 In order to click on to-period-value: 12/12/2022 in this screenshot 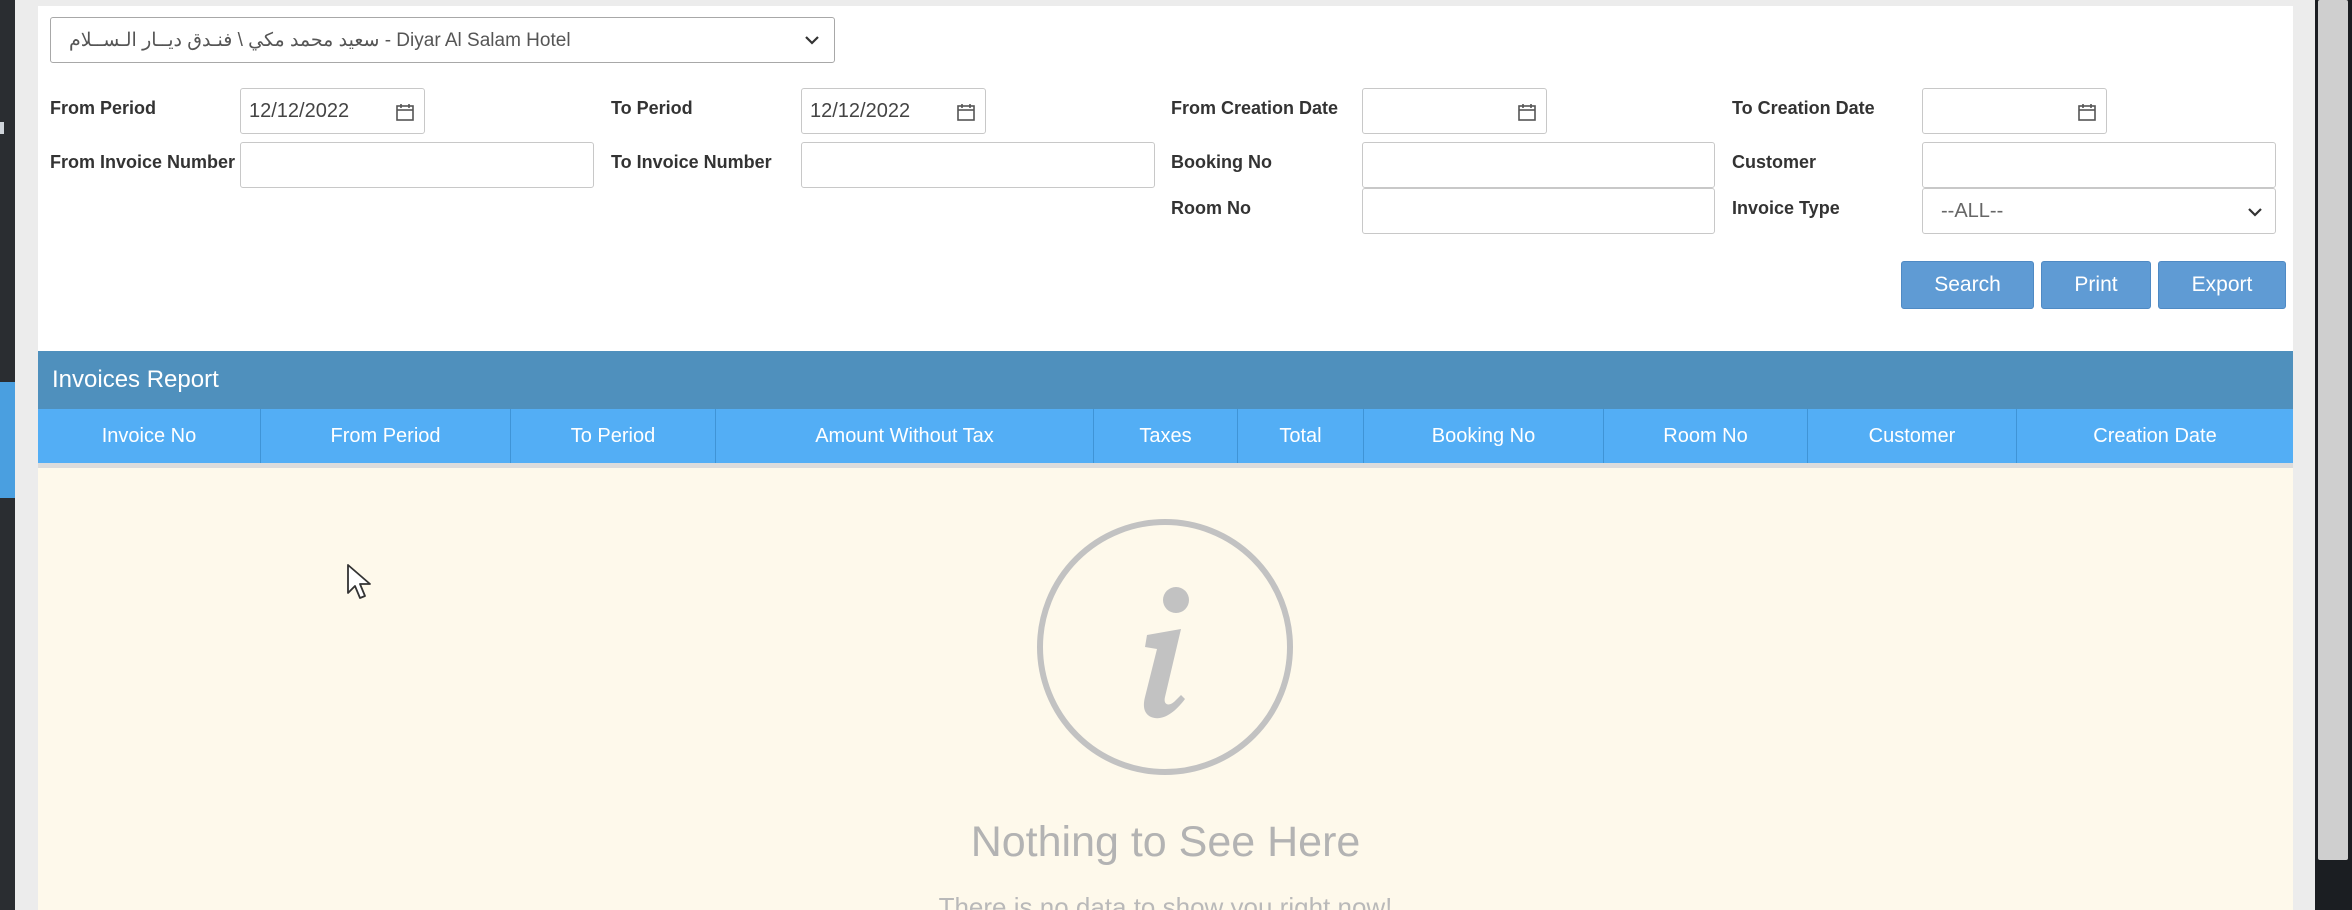, I will do `click(860, 110)`.